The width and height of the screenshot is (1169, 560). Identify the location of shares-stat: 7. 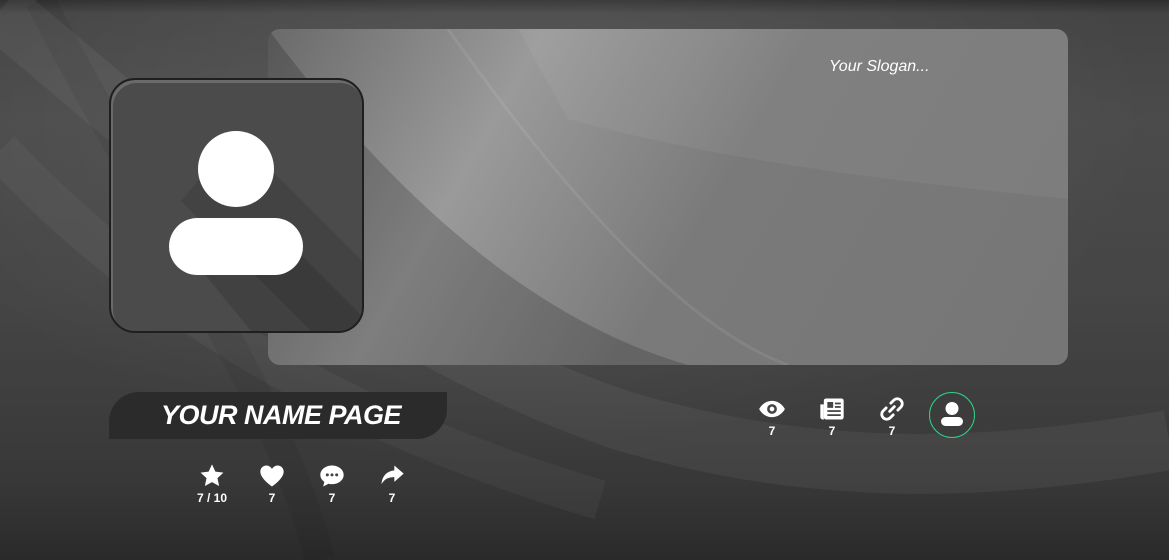
(392, 483).